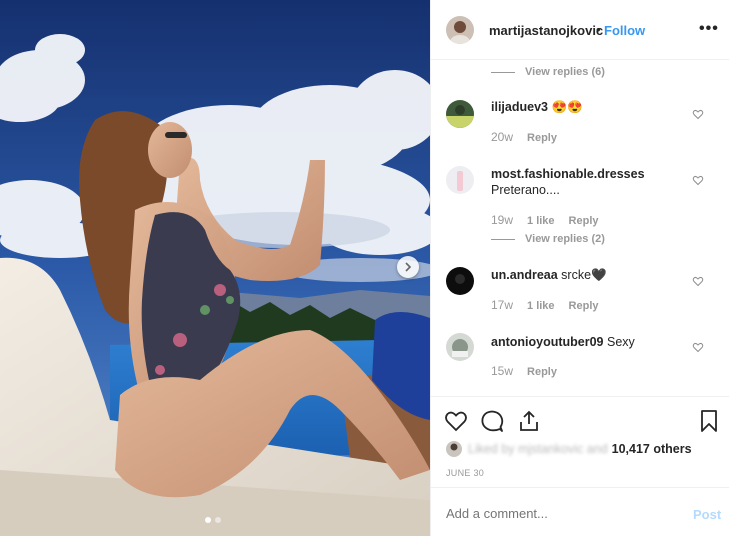  Describe the element at coordinates (567, 107) in the screenshot. I see `comment-text: 😍😍` at that location.